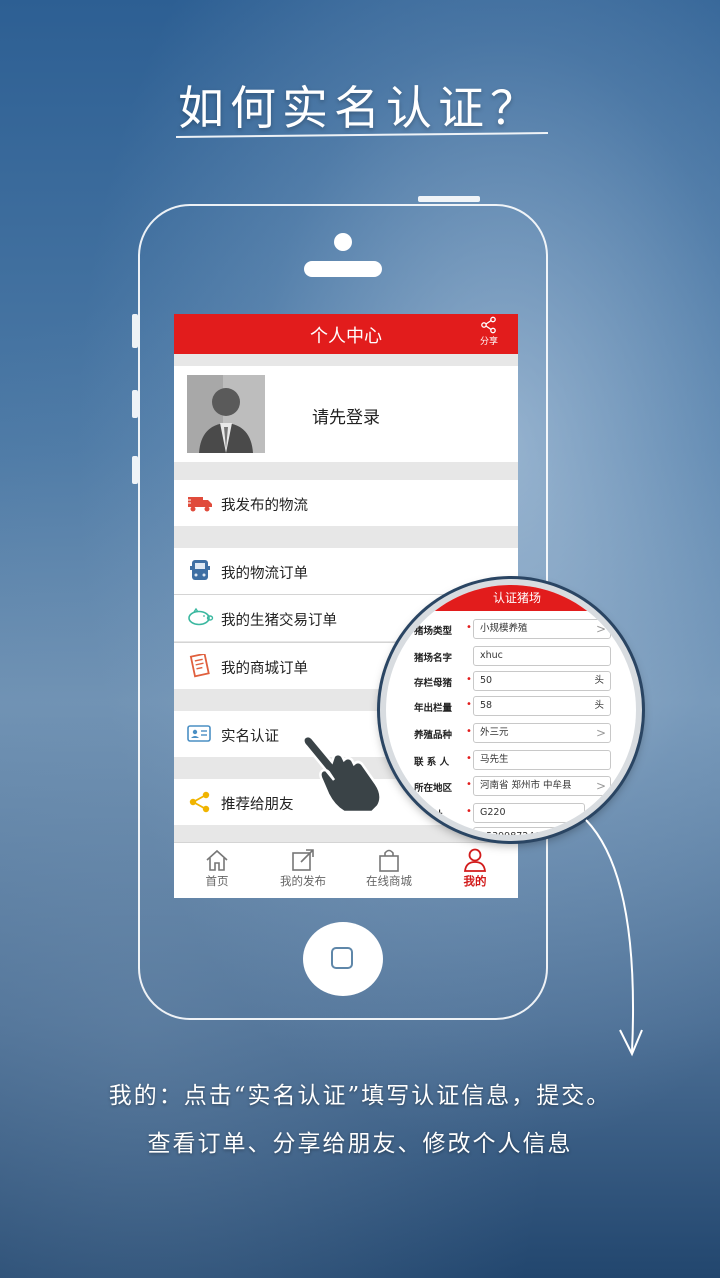  Describe the element at coordinates (511, 598) in the screenshot. I see `form-title: 认证猪场` at that location.